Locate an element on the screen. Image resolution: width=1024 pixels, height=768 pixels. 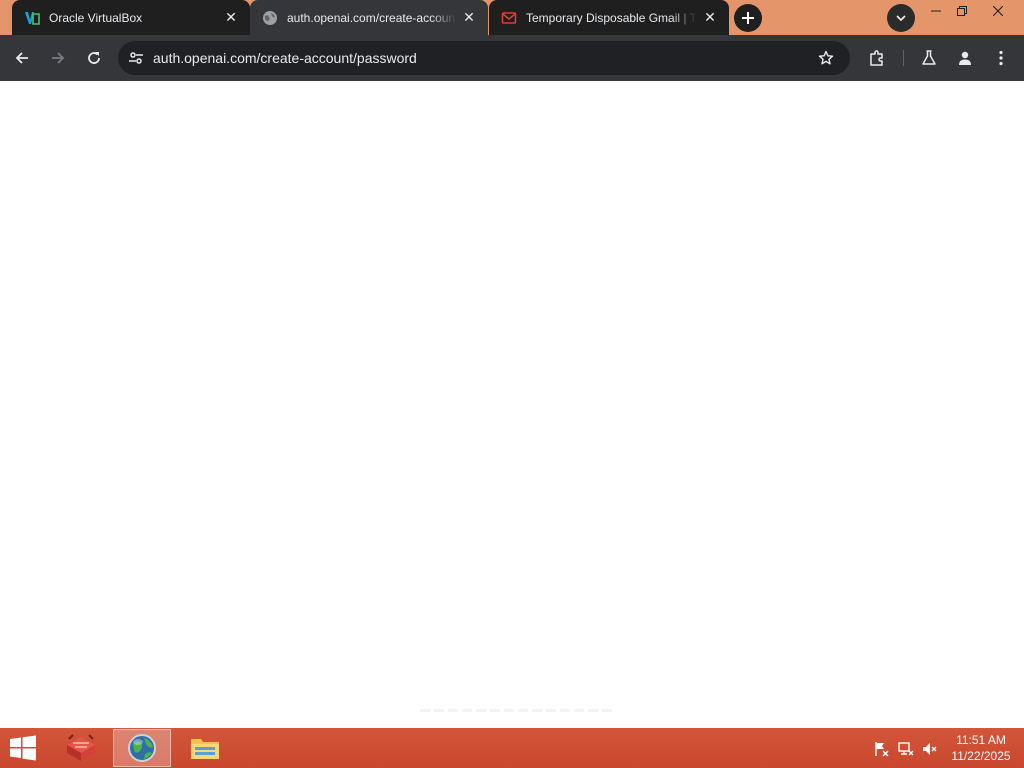
avatar-icon is located at coordinates (965, 58).